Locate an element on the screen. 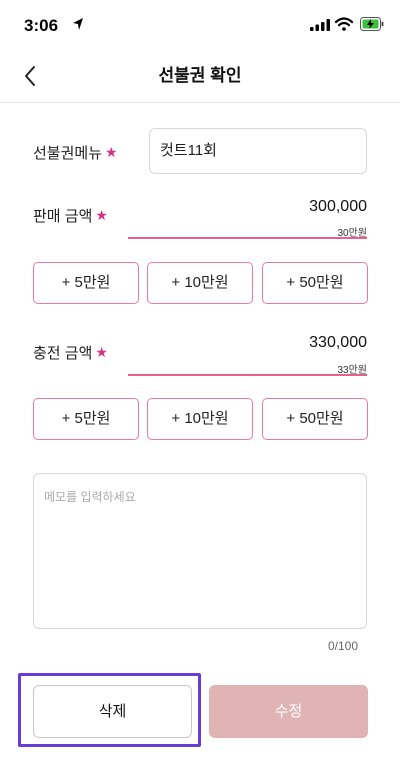  sale-add-50-button: + 50만원 is located at coordinates (315, 283).